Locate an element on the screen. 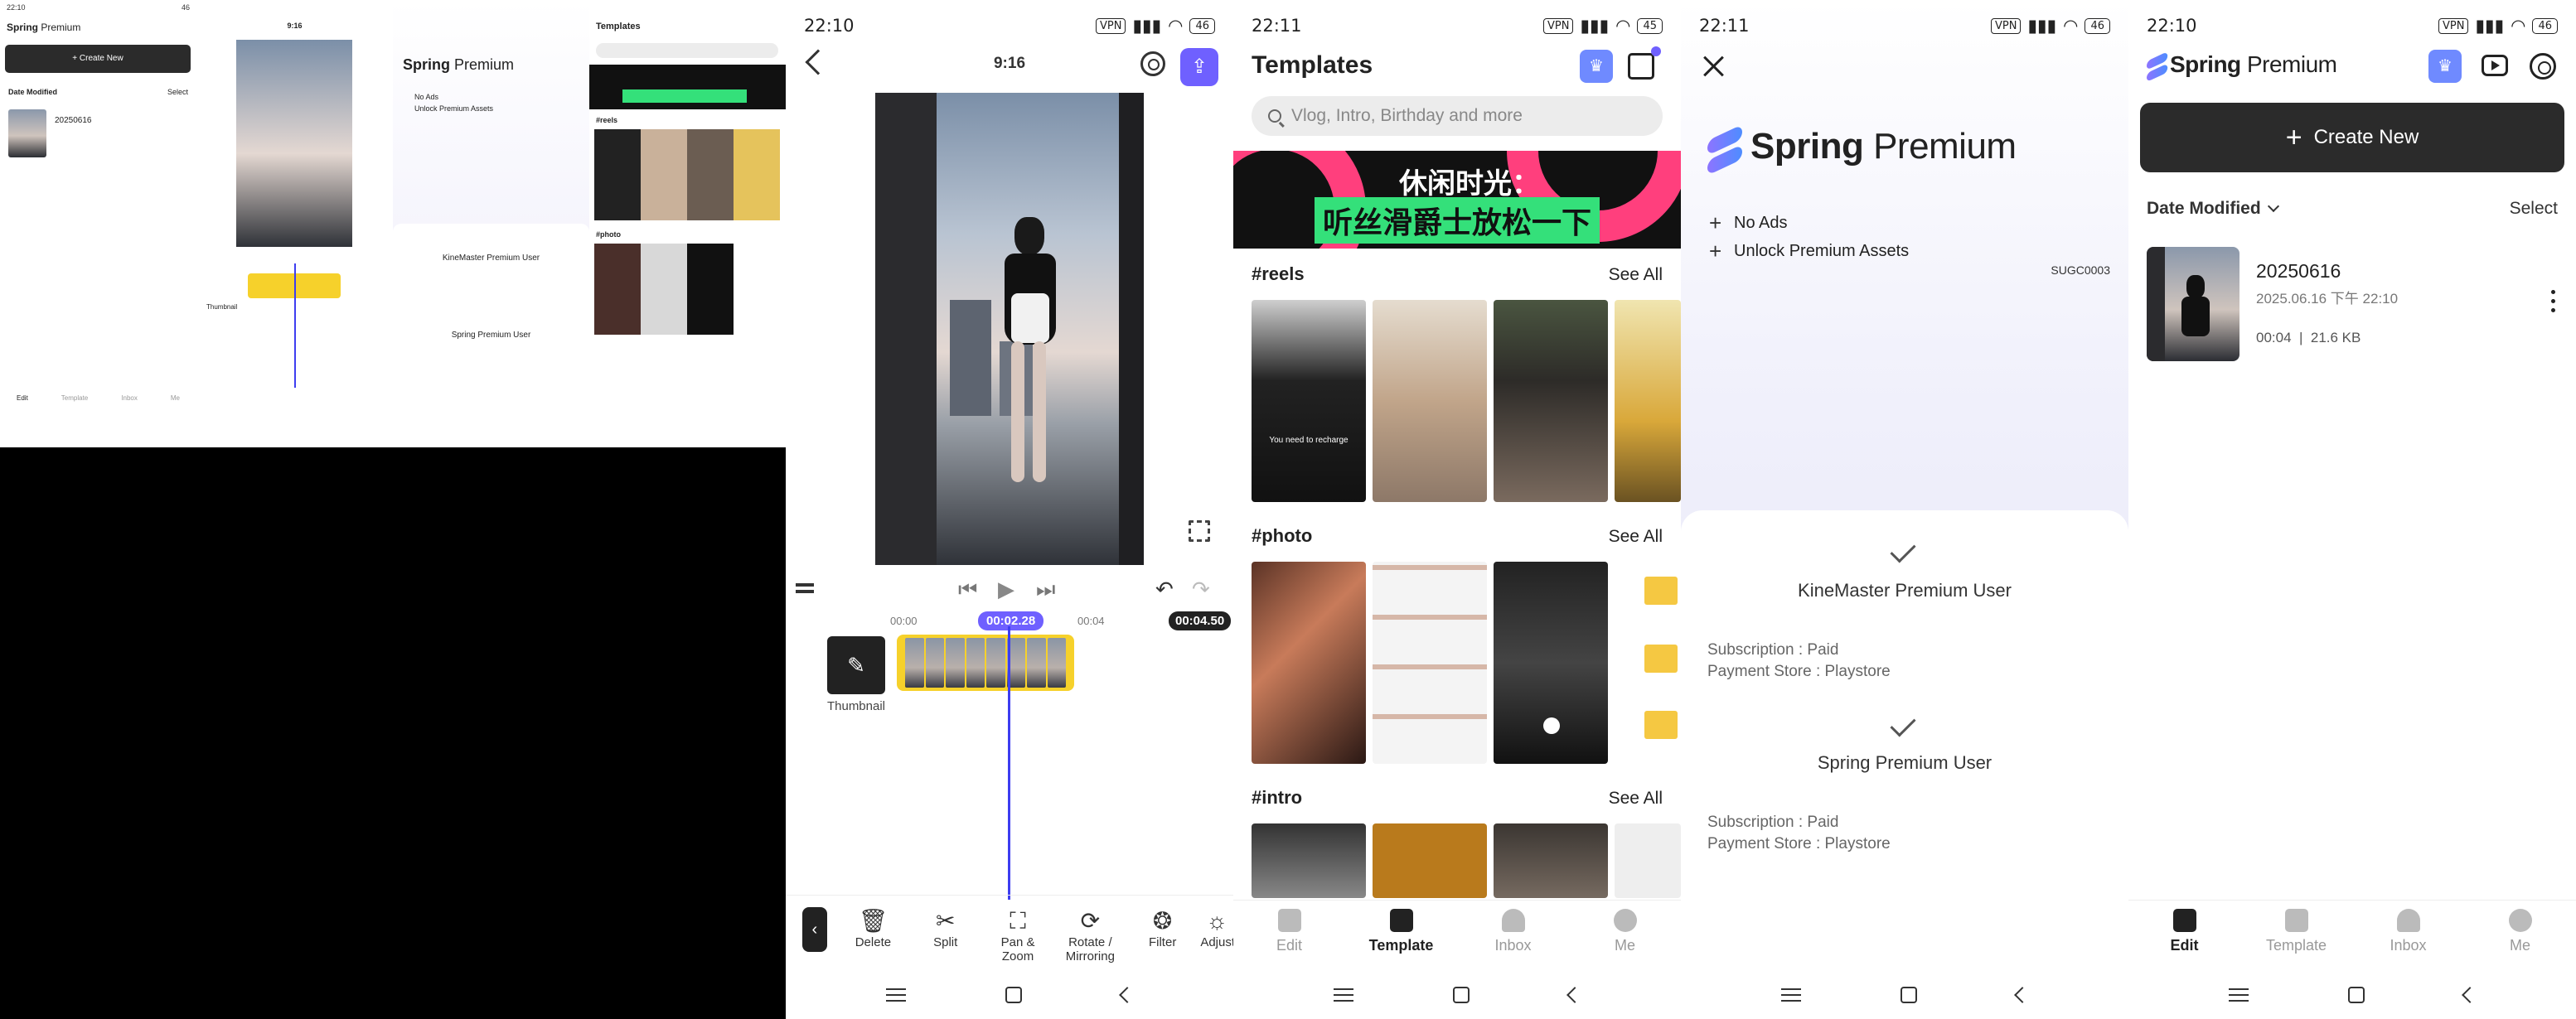 Image resolution: width=2576 pixels, height=1019 pixels. project-name: 20250616 is located at coordinates (2298, 271).